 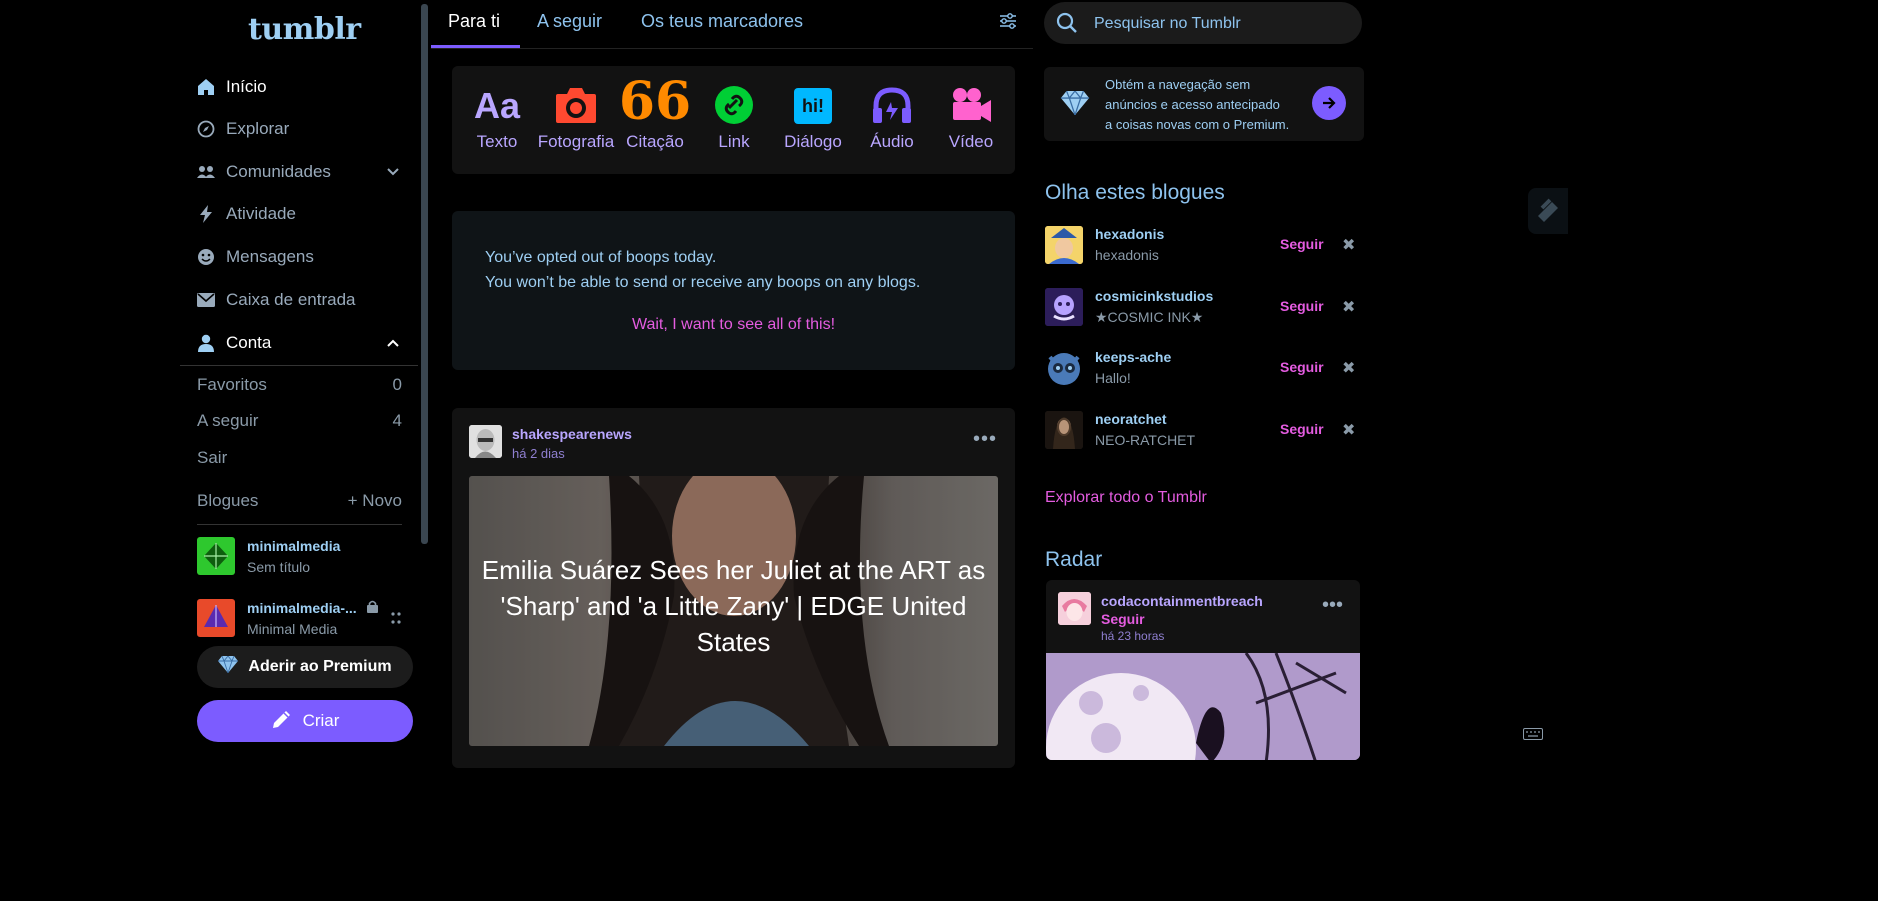 I want to click on search-bar, so click(x=1203, y=24).